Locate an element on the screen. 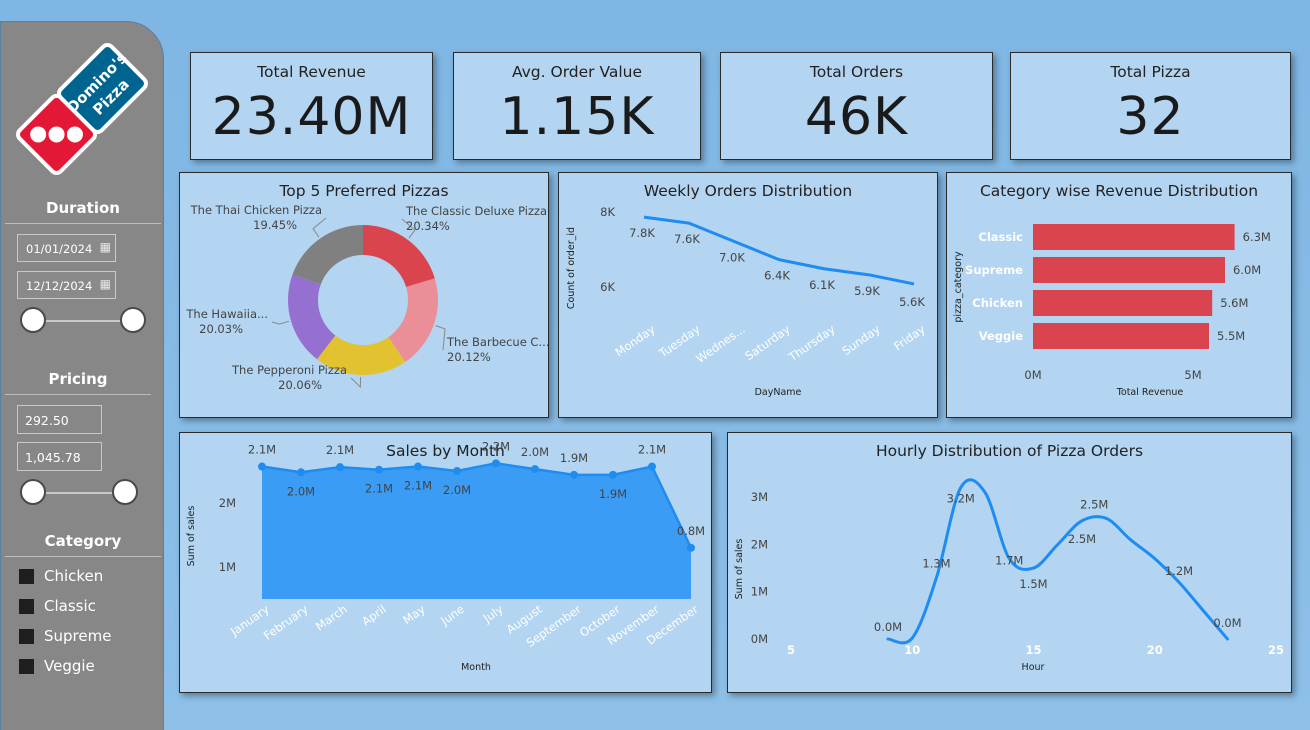  y-axis-title: pizza_category is located at coordinates (958, 287).